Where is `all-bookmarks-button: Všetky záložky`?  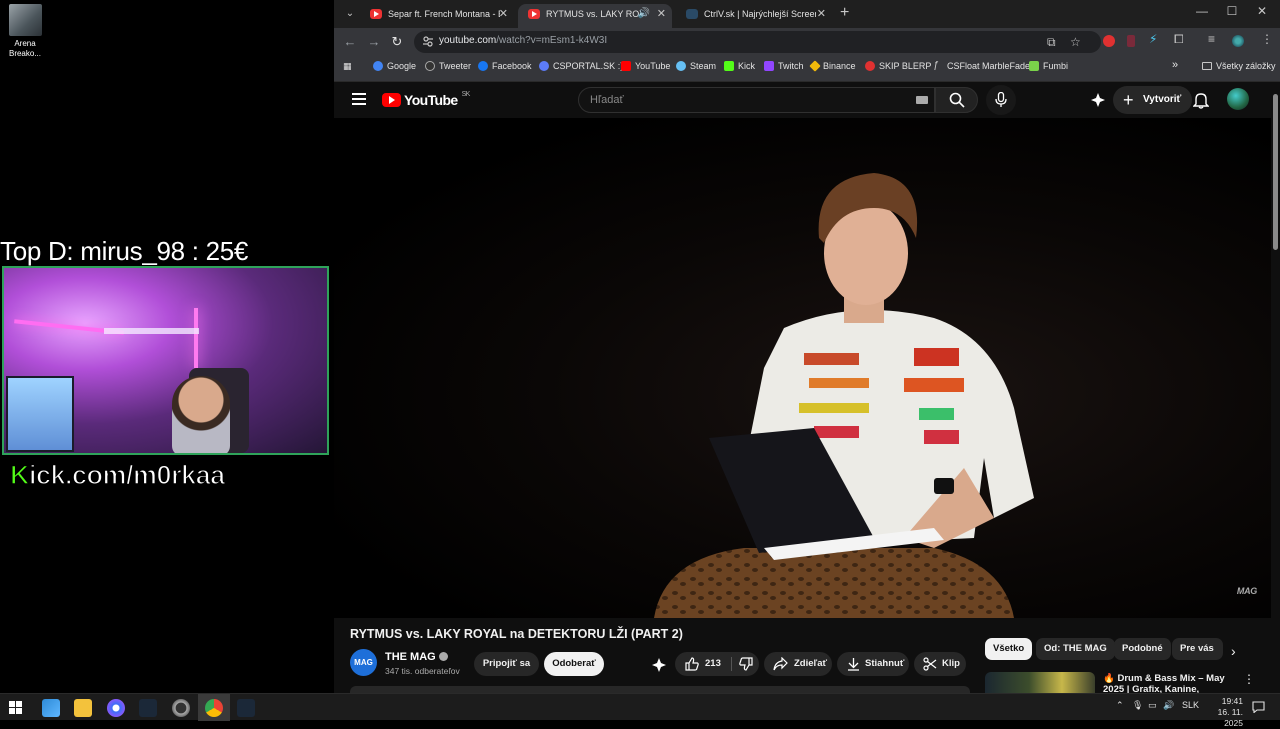
all-bookmarks-button: Všetky záložky is located at coordinates (1239, 66).